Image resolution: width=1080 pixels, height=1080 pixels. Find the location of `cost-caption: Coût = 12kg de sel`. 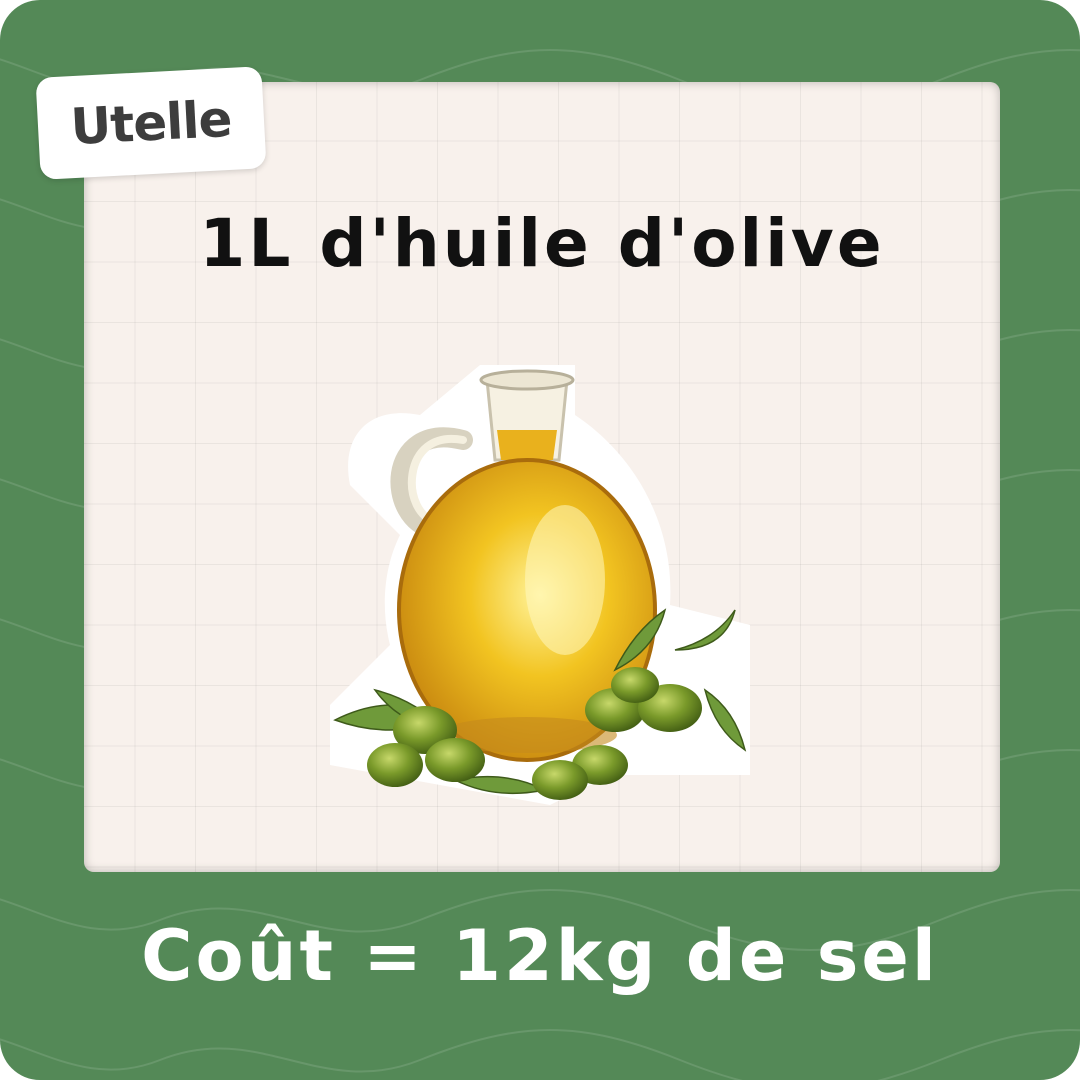

cost-caption: Coût = 12kg de sel is located at coordinates (540, 956).